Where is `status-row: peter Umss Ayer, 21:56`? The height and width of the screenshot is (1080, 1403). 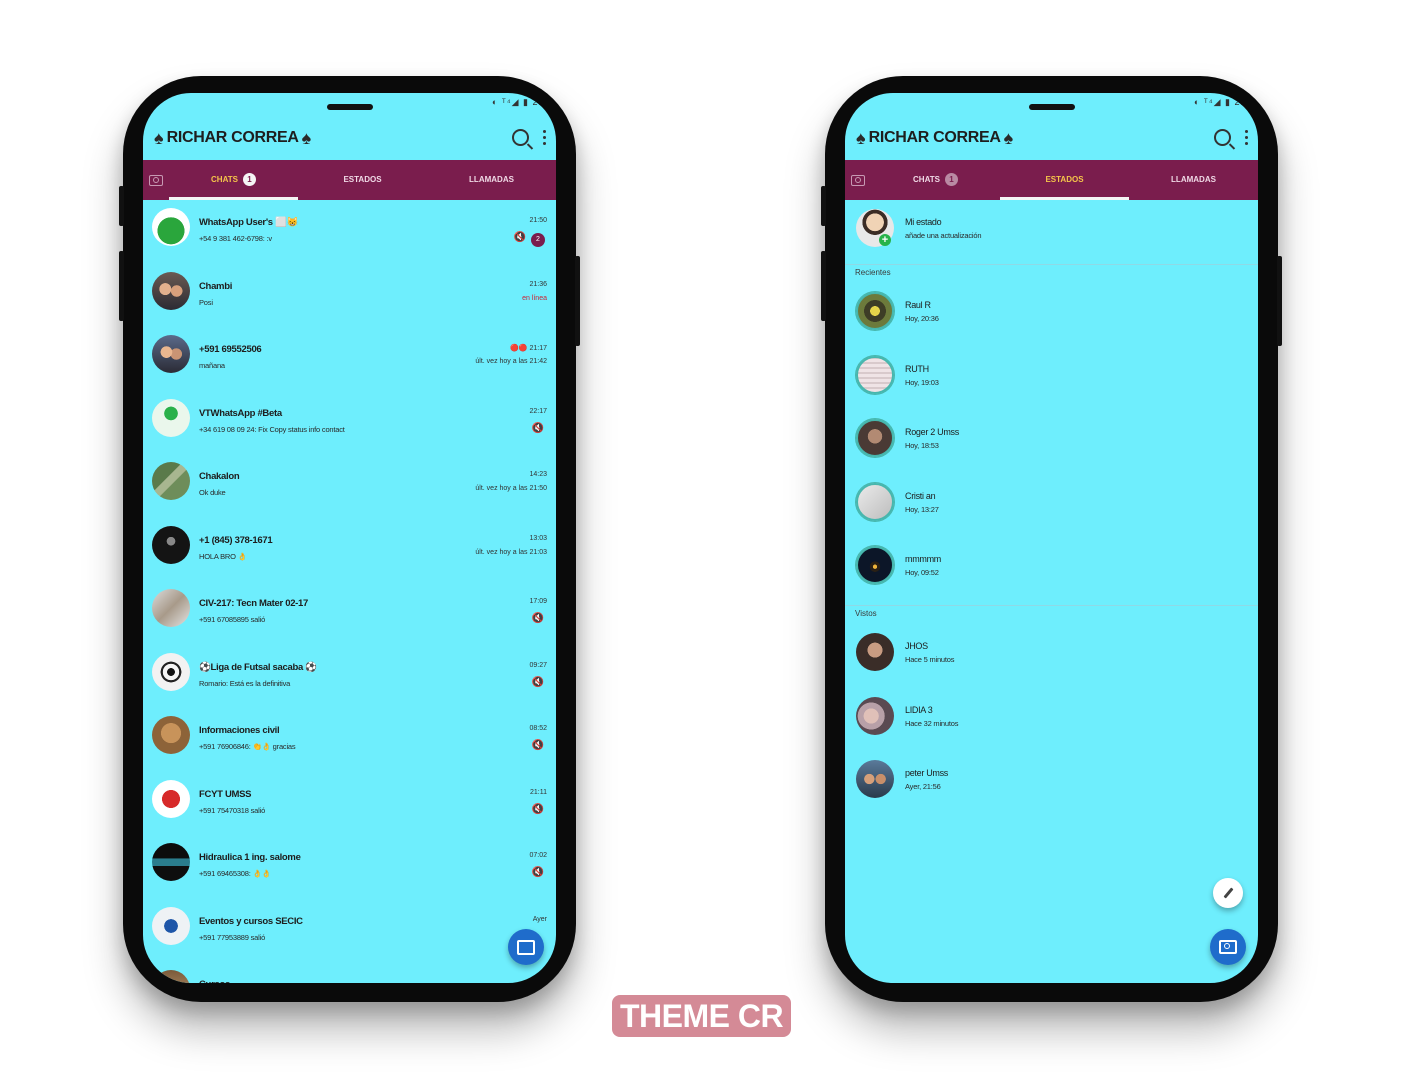 status-row: peter Umss Ayer, 21:56 is located at coordinates (1051, 783).